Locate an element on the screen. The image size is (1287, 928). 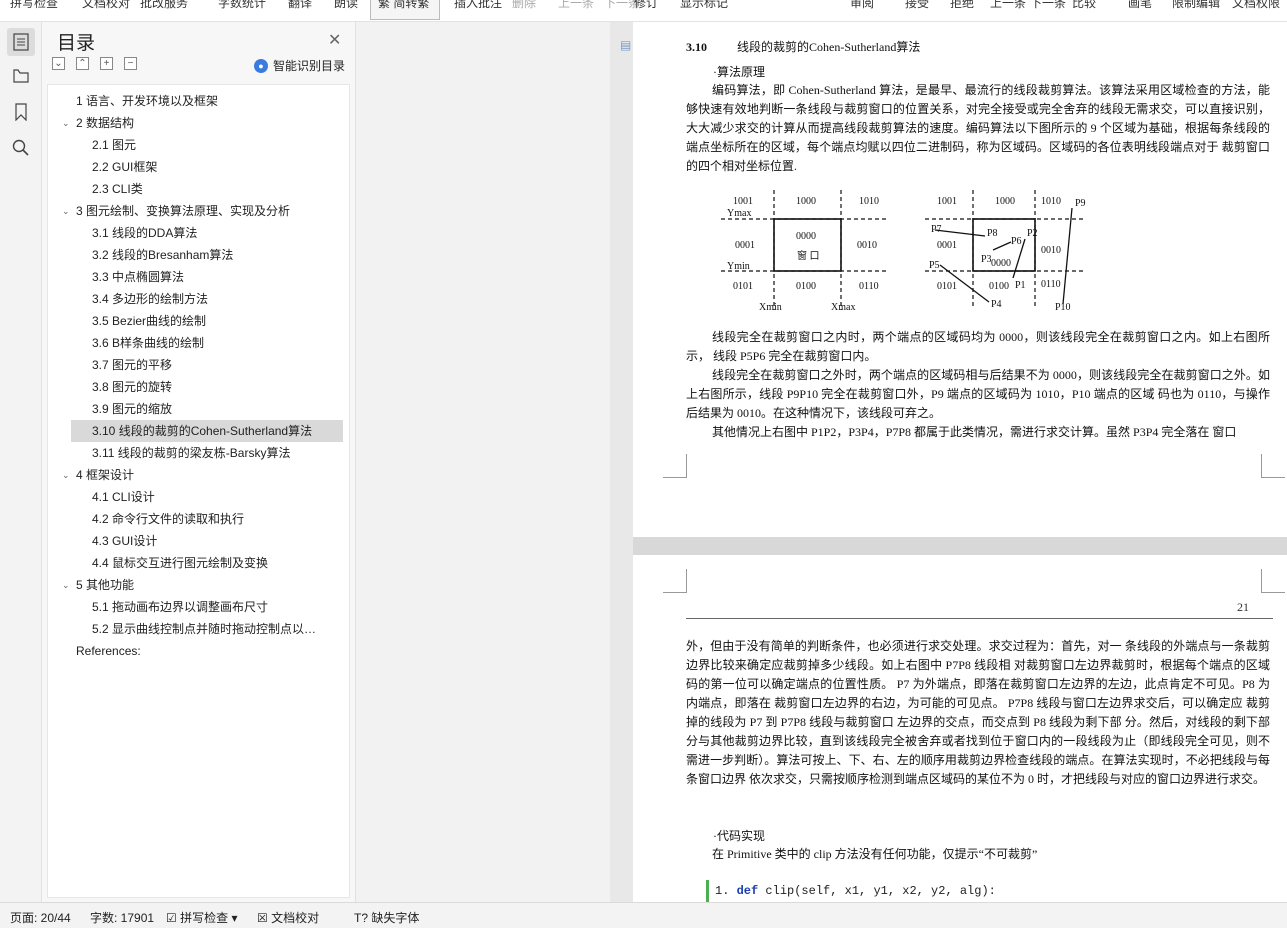
proofread-icon: ☒ is located at coordinates (262, 918).